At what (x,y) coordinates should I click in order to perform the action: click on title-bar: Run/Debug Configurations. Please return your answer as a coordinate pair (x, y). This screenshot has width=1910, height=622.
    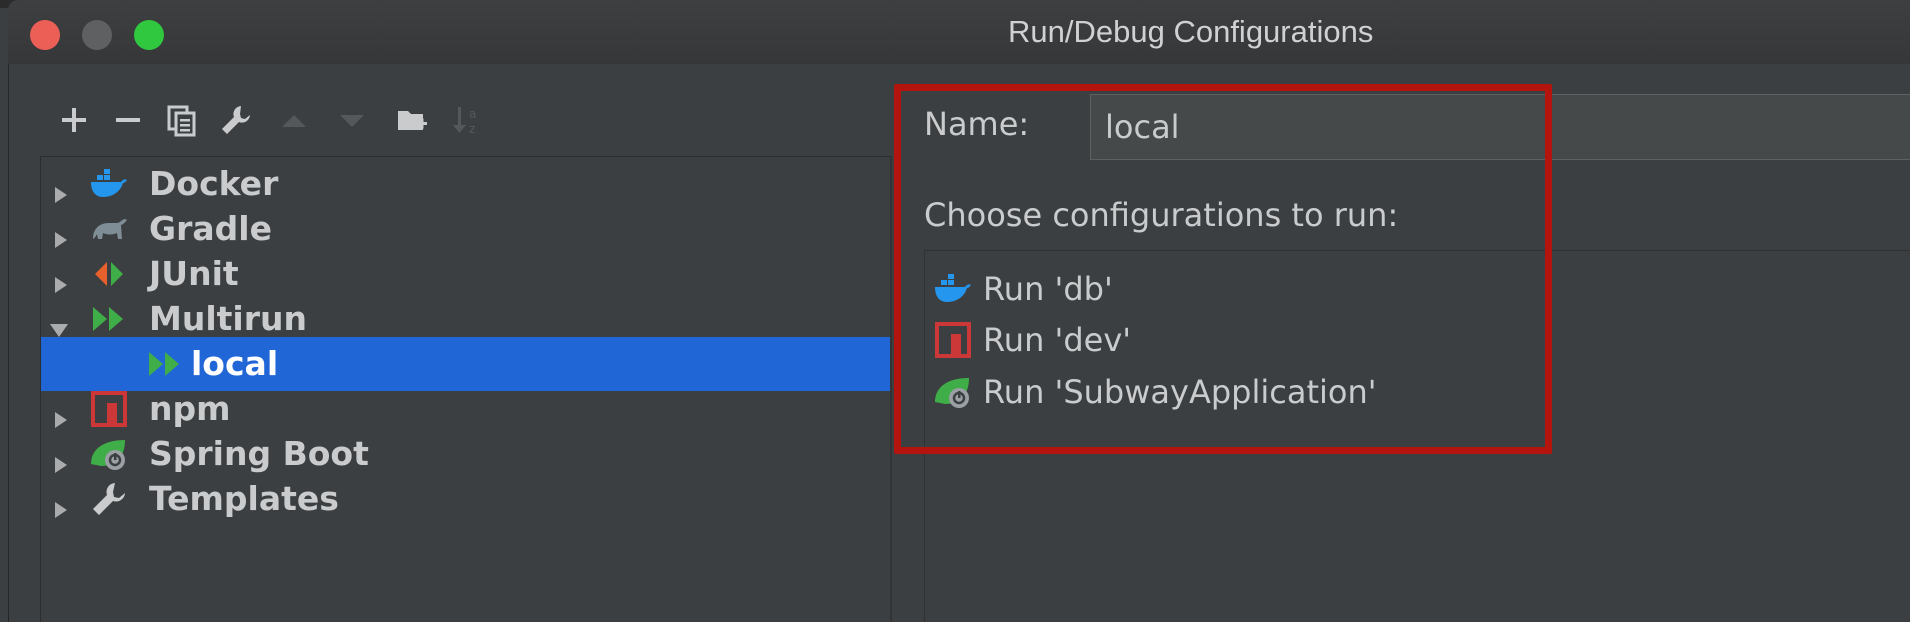
    Looking at the image, I should click on (959, 32).